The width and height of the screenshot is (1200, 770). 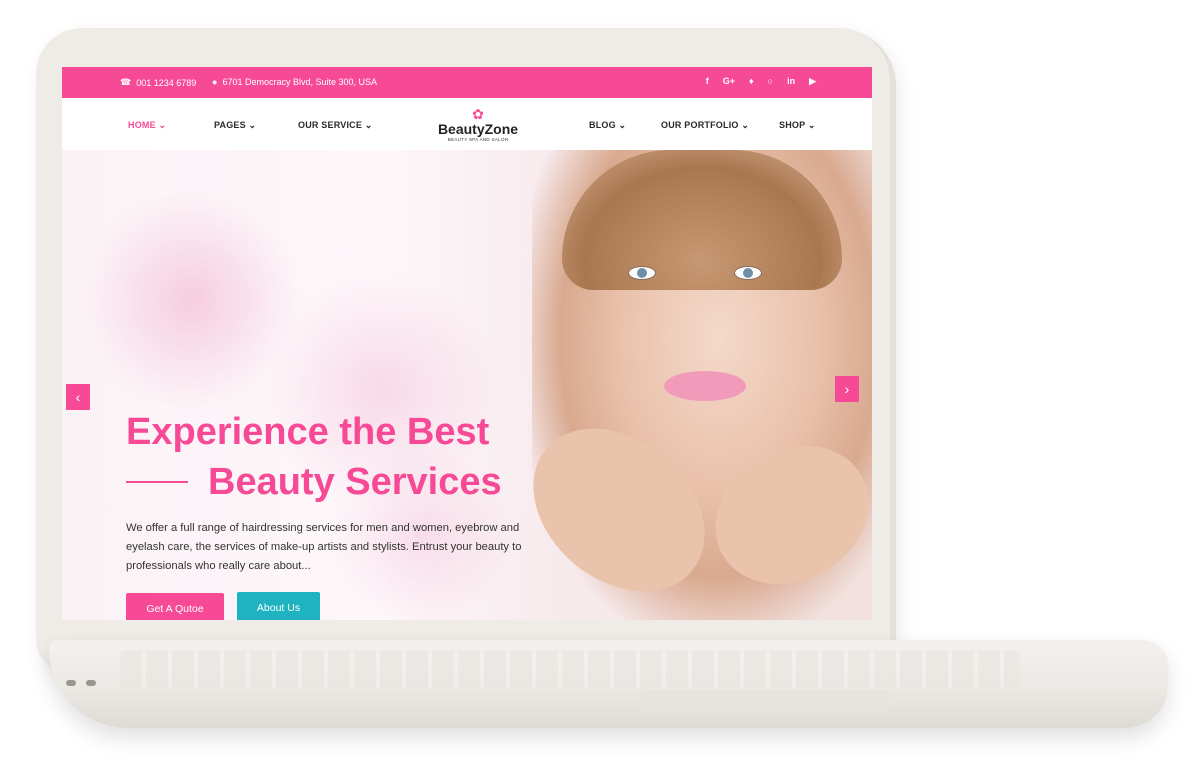 I want to click on headline-line2: Beauty Services, so click(x=355, y=482).